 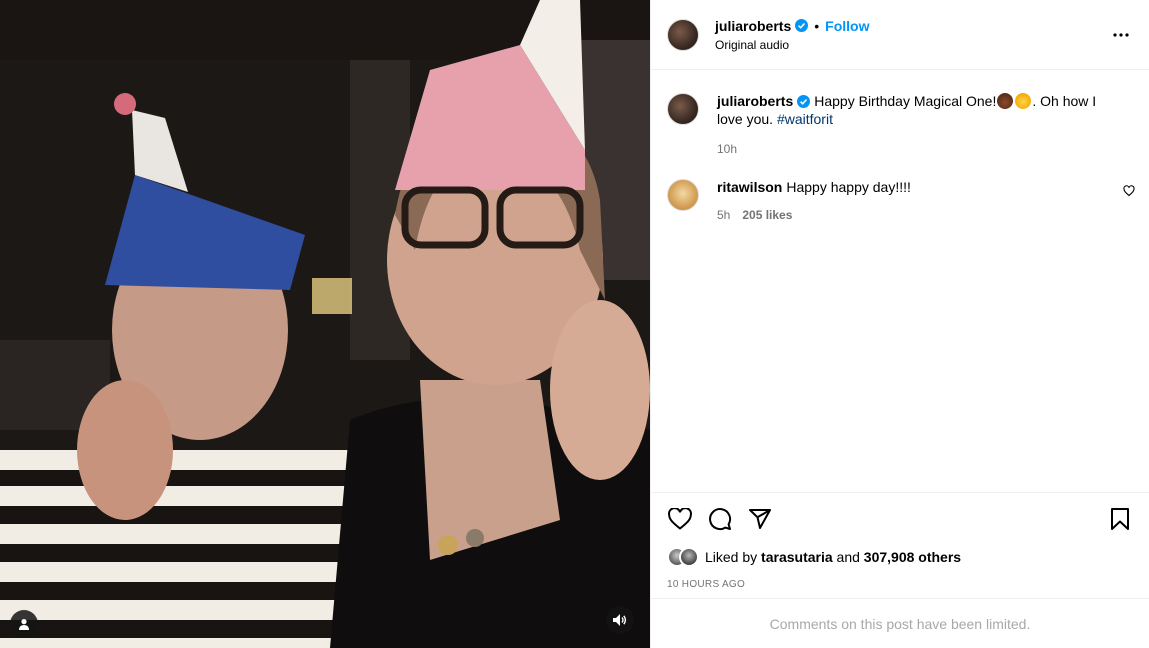 I want to click on share-icon, so click(x=760, y=519).